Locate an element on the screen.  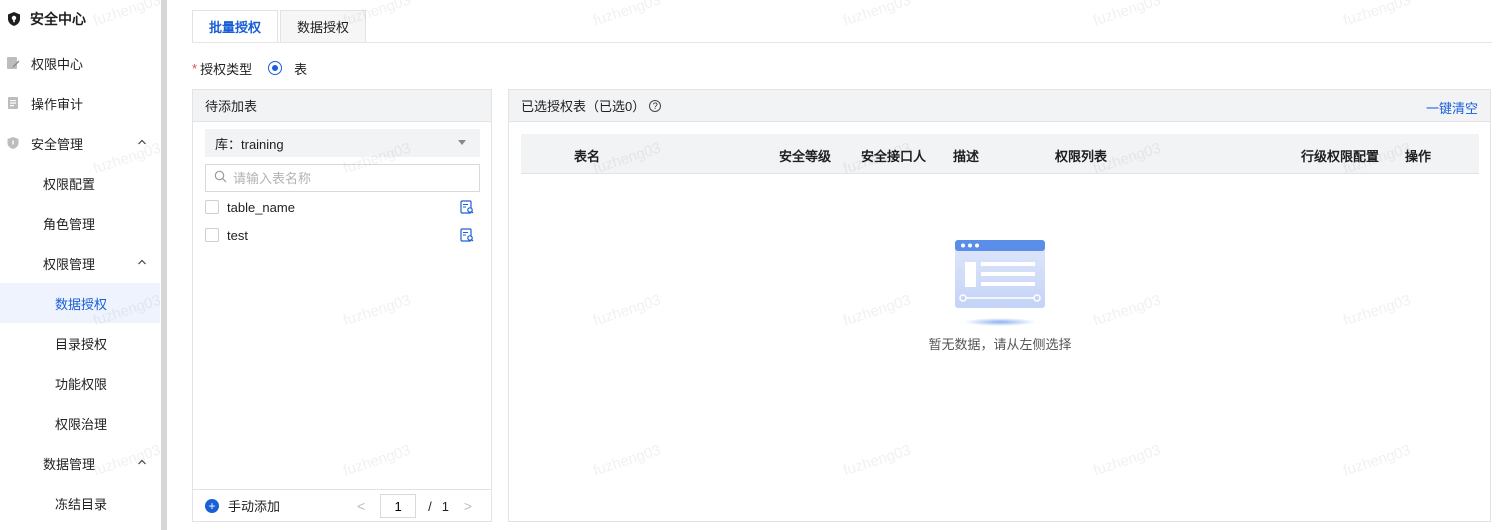
column-header-table-name: 表名 is located at coordinates (587, 156).